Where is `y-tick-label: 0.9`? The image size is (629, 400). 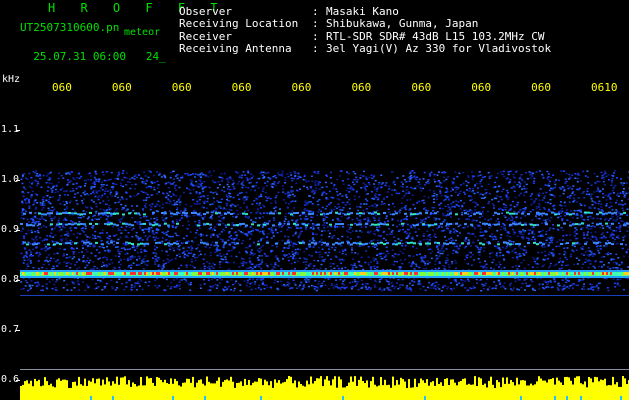
y-tick-label: 0.9 is located at coordinates (10, 229).